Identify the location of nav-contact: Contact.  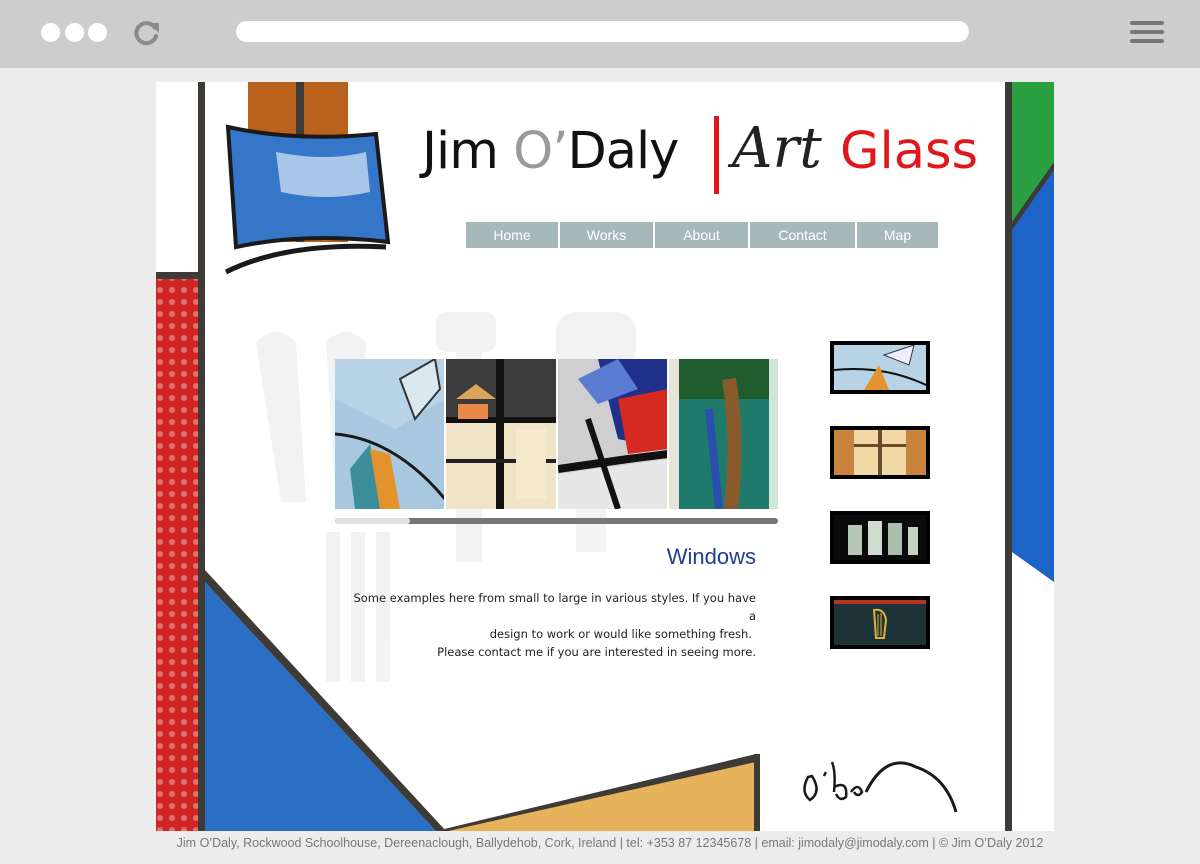
(803, 235).